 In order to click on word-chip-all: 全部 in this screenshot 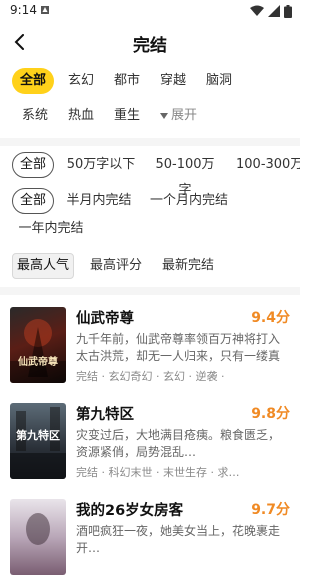, I will do `click(33, 165)`.